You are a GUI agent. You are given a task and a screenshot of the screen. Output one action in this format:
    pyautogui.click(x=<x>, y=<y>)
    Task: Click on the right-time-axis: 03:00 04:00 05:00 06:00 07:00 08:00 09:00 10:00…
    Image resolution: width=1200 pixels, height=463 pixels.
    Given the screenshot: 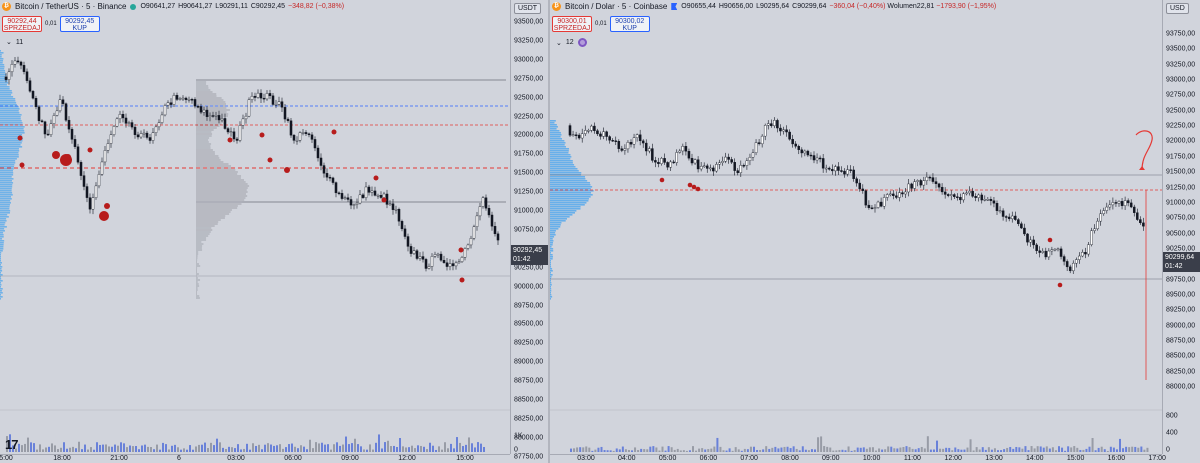 What is the action you would take?
    pyautogui.click(x=858, y=458)
    